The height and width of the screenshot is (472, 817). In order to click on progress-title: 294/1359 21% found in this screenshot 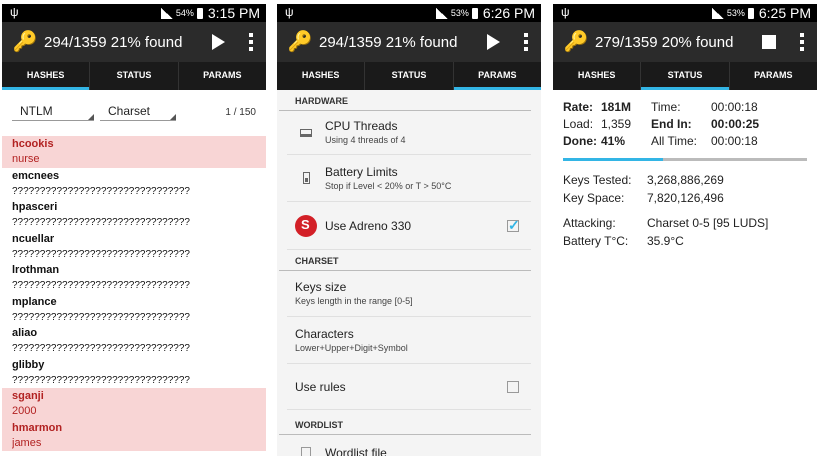, I will do `click(113, 42)`.